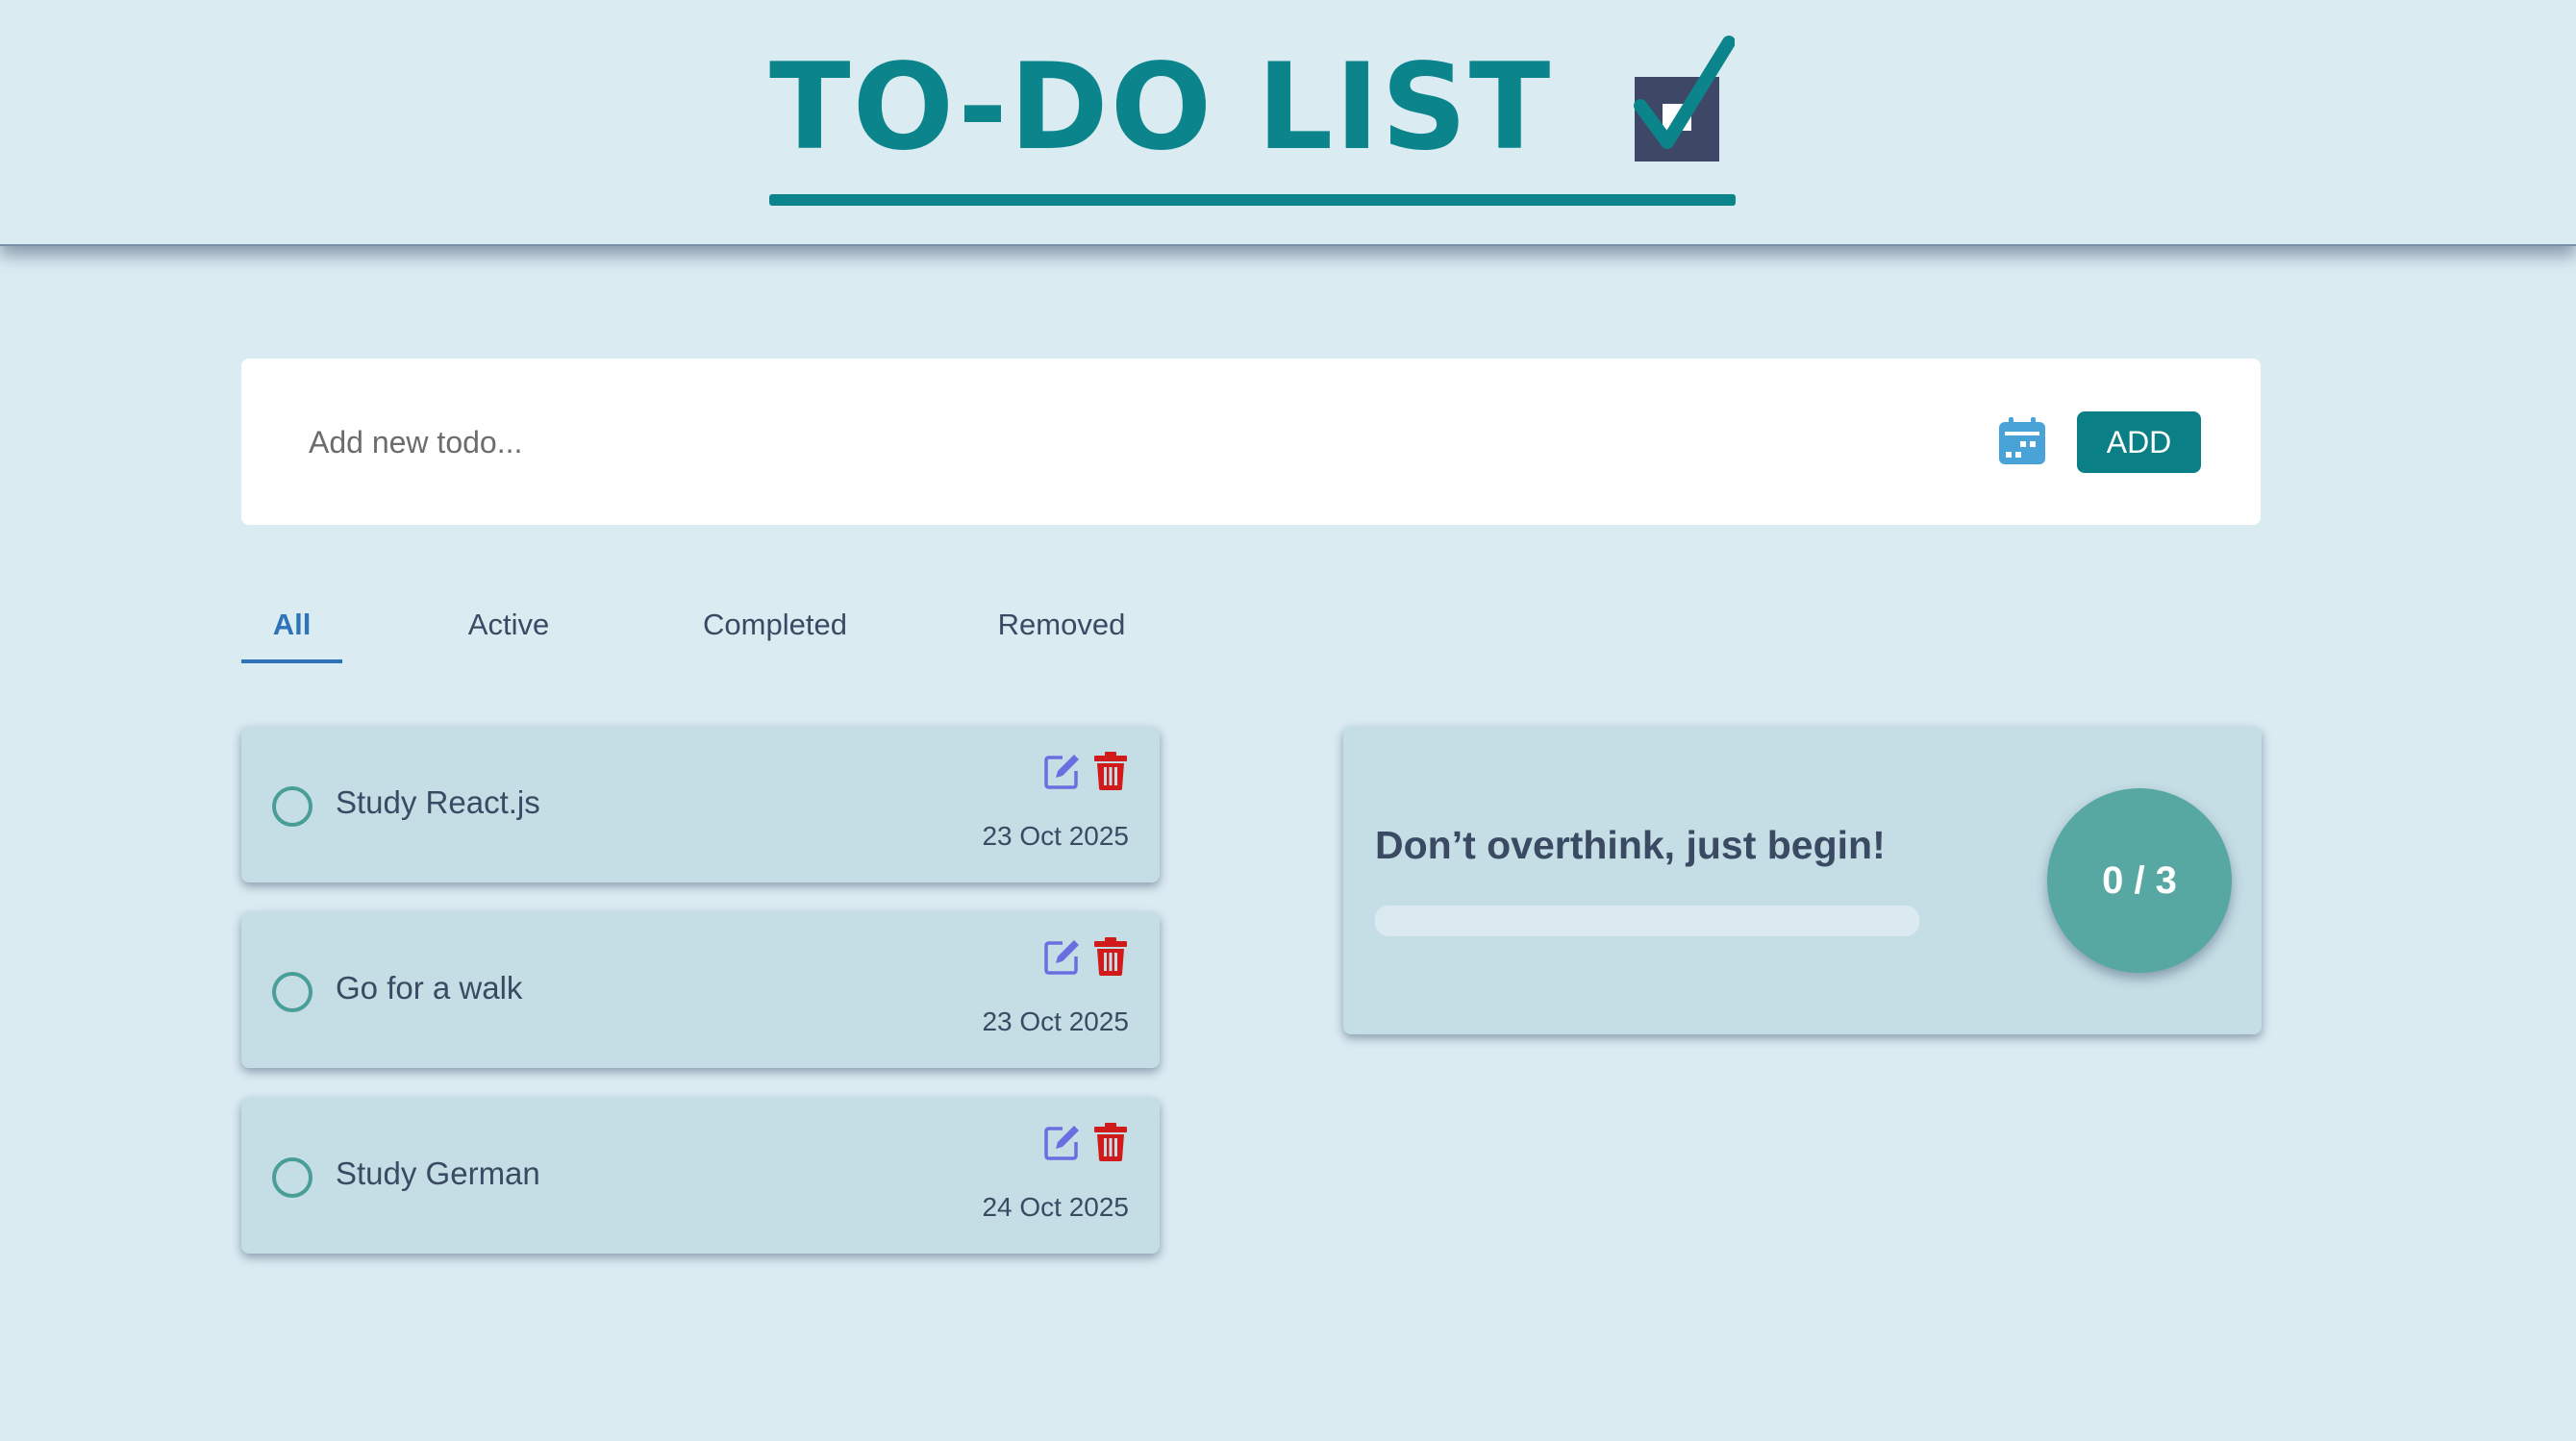 This screenshot has width=2576, height=1441. I want to click on progress-counter: 0 / 3, so click(2139, 880).